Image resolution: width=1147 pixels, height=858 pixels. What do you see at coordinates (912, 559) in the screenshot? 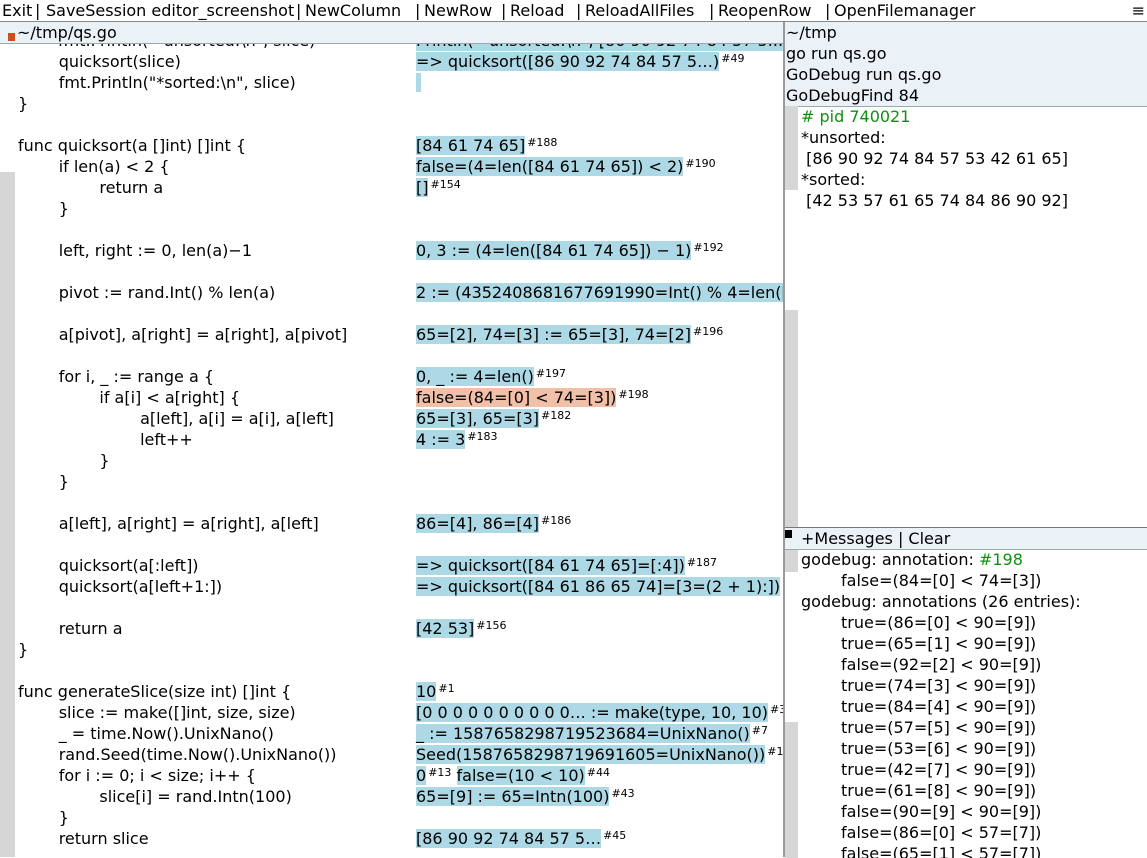
I see `message-line: godebug: annotation: #198` at bounding box center [912, 559].